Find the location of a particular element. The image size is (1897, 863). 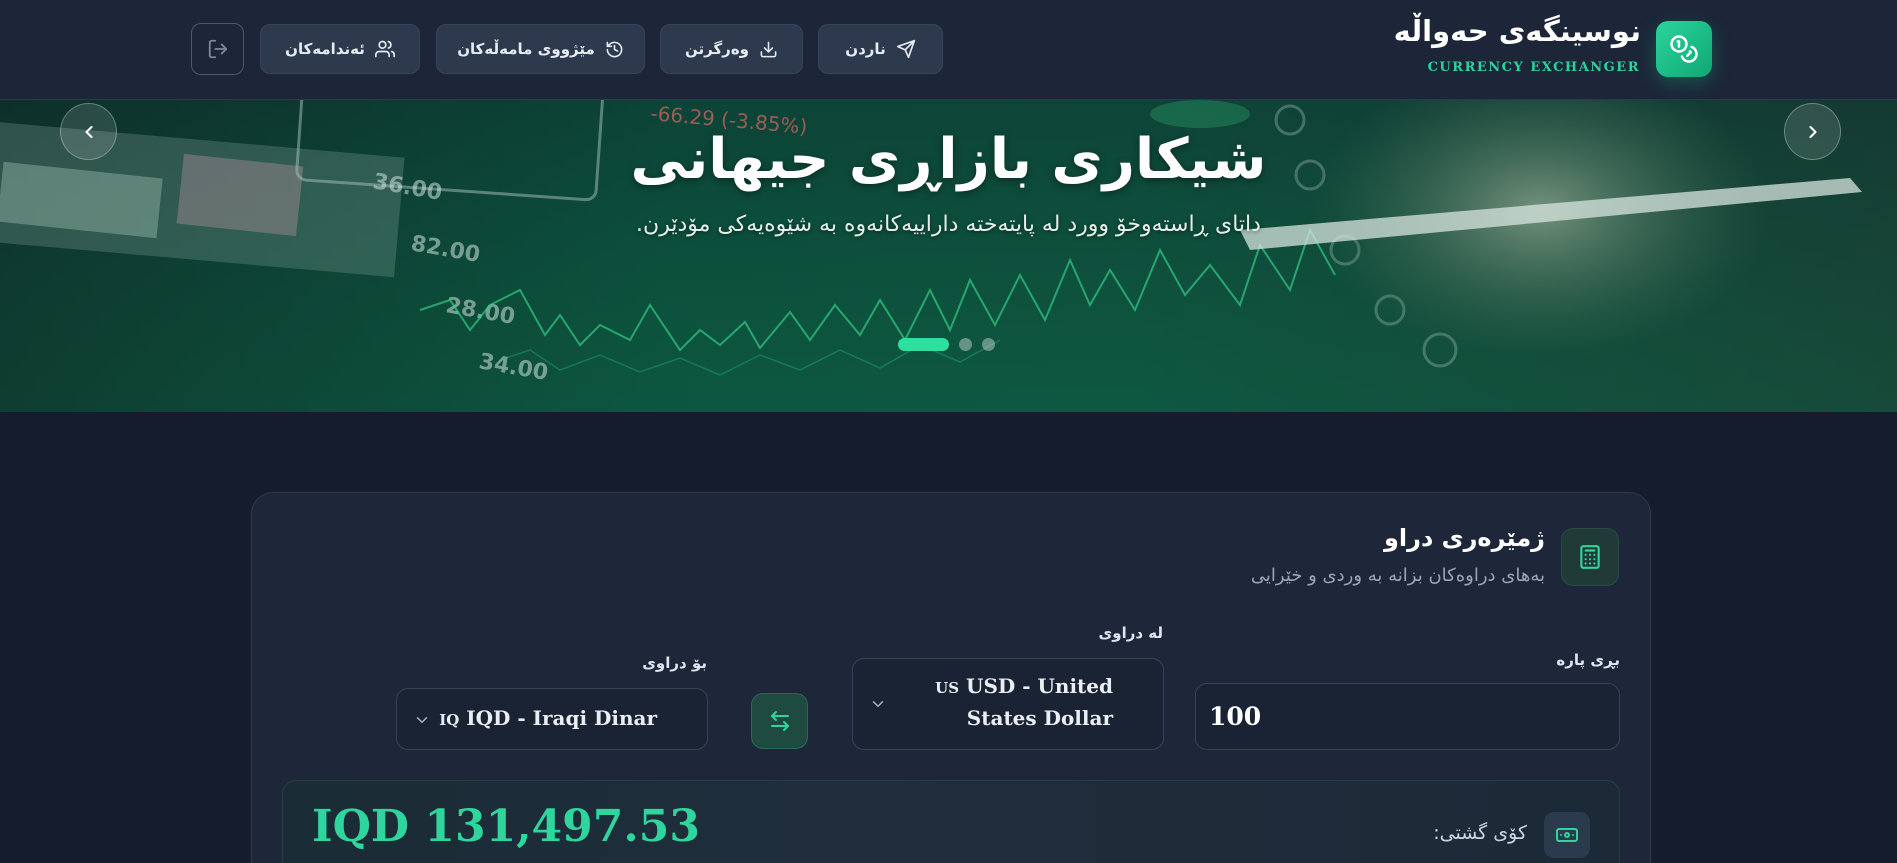

nav-receive-label: وەرگرتن is located at coordinates (717, 49).